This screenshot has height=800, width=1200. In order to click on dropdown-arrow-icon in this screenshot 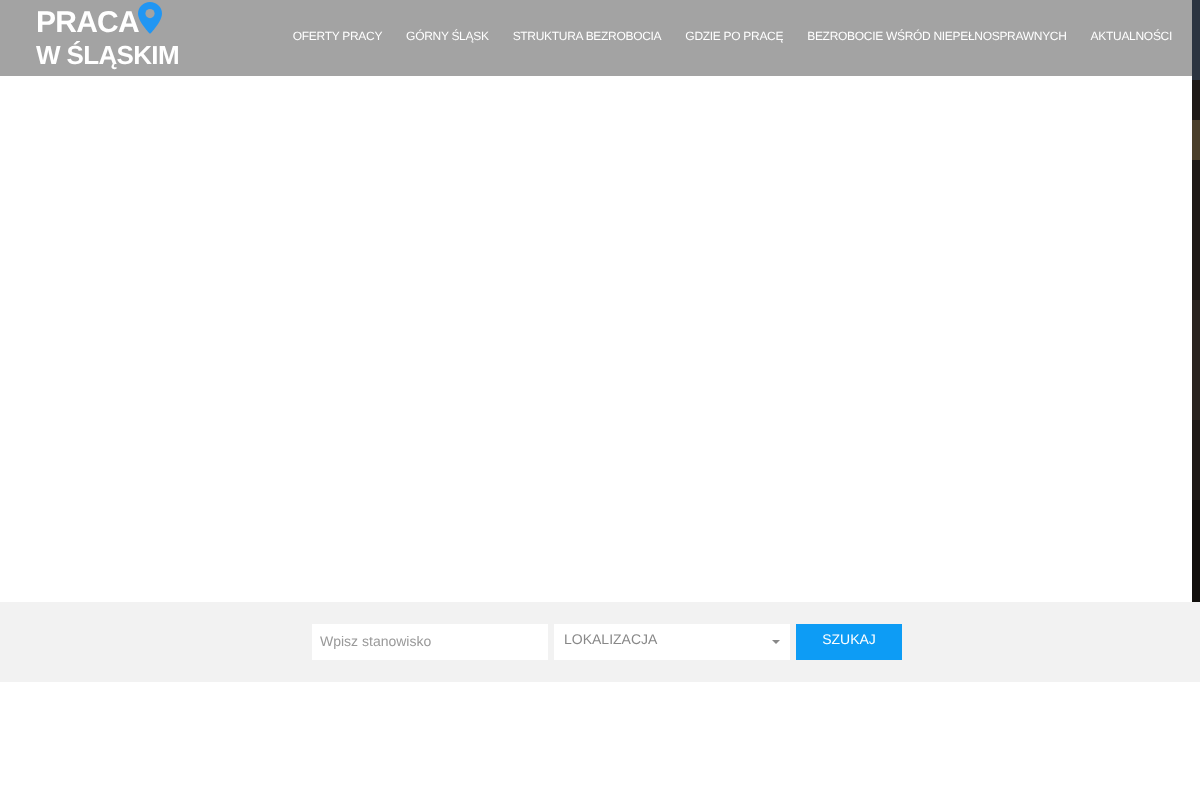, I will do `click(776, 642)`.